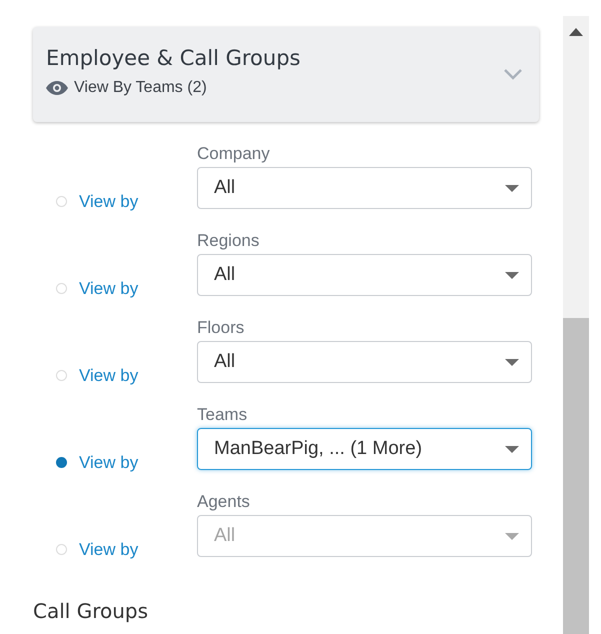 The image size is (601, 634). I want to click on field-label: Floors, so click(221, 328).